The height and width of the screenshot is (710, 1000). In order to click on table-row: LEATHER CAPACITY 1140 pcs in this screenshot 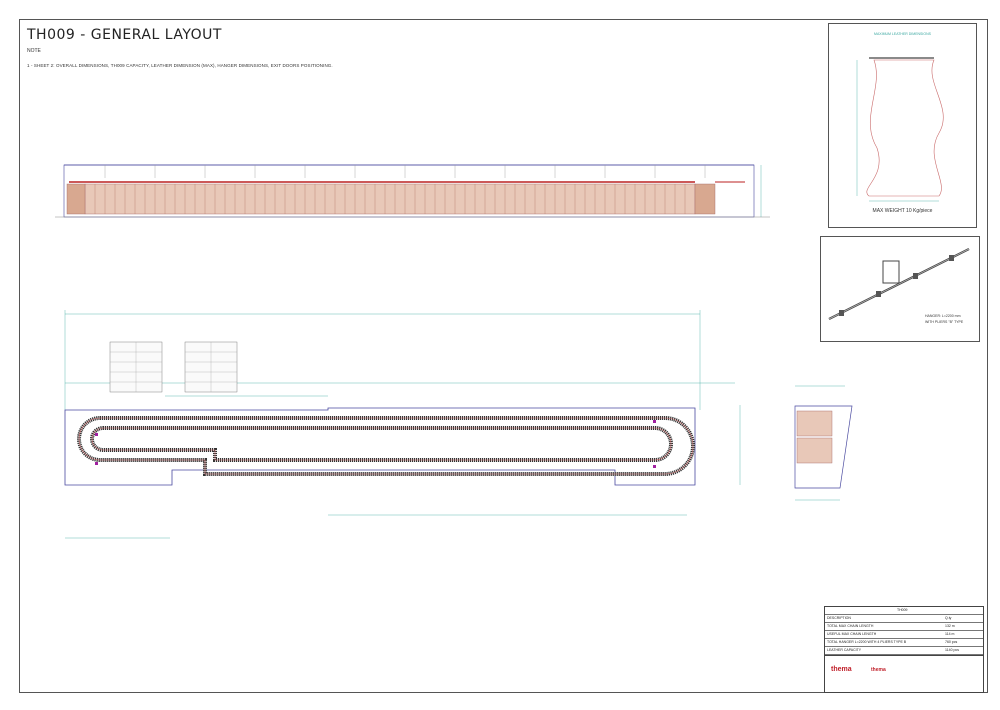, I will do `click(904, 651)`.